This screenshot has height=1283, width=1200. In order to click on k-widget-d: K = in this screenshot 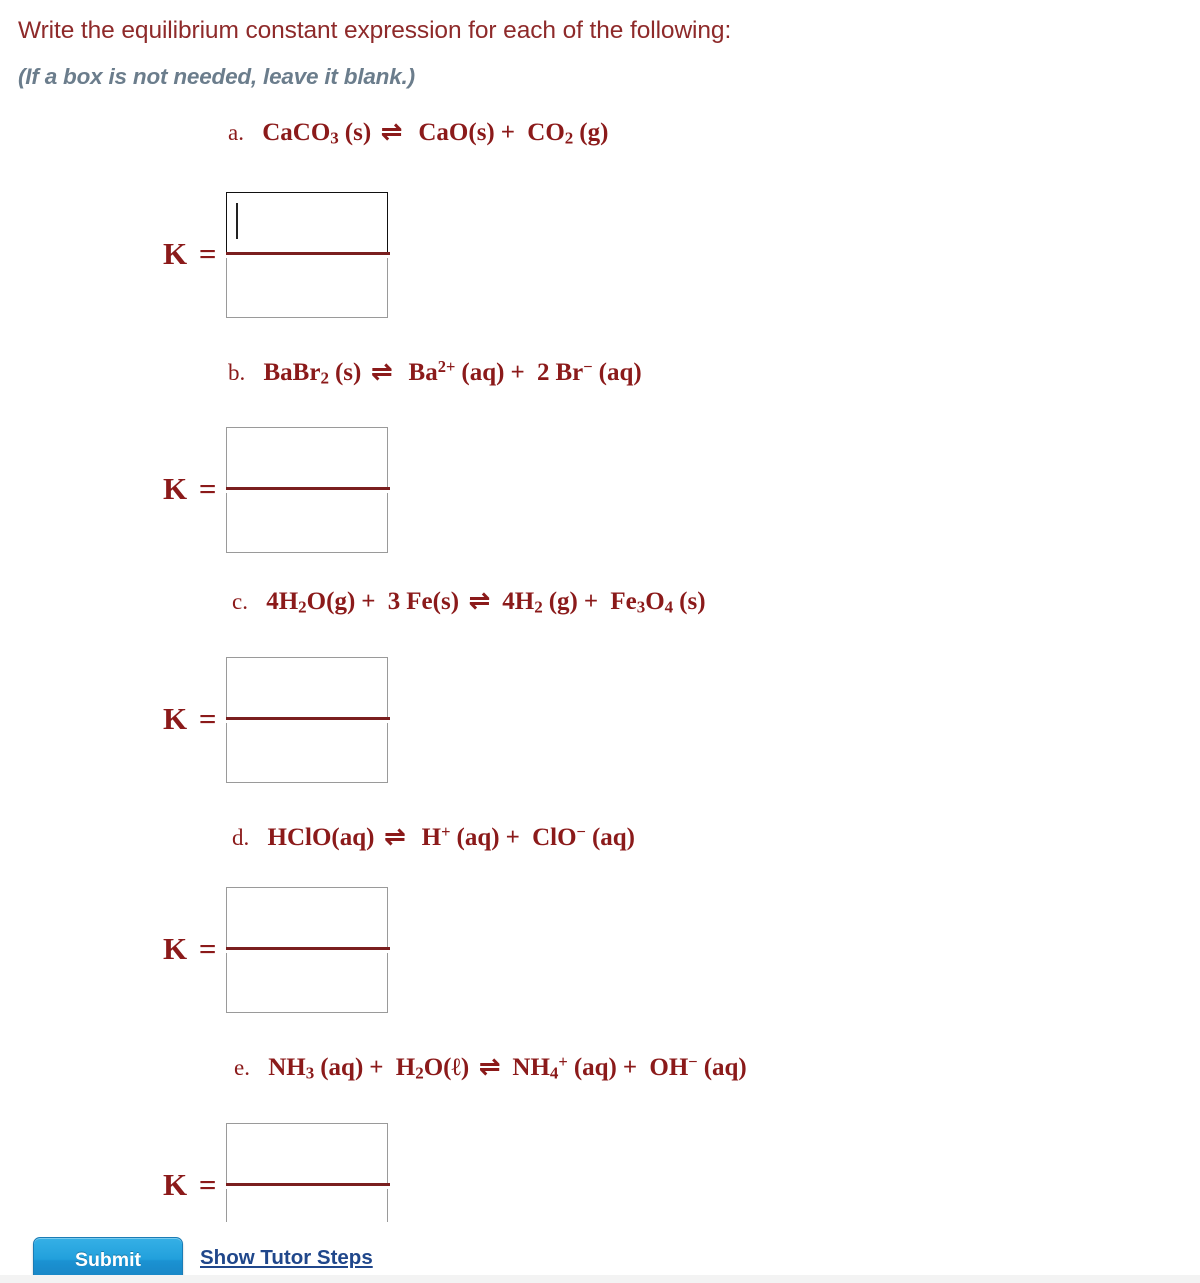, I will do `click(600, 955)`.